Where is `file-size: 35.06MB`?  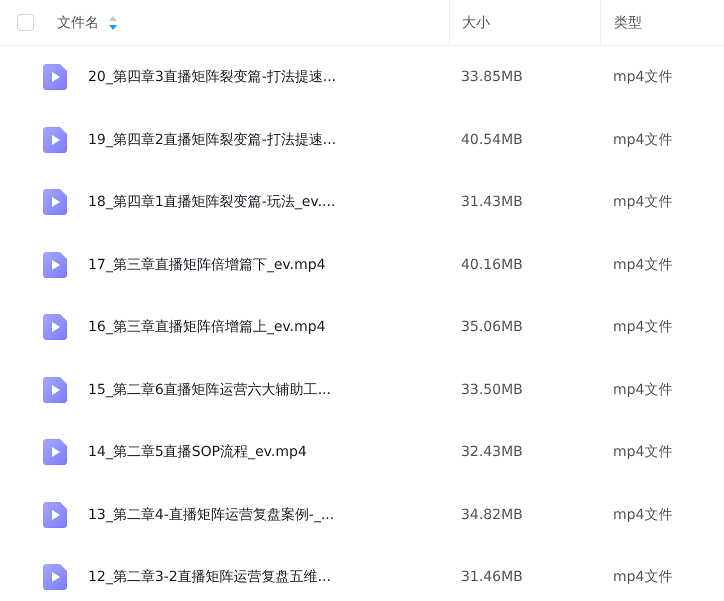
file-size: 35.06MB is located at coordinates (492, 327).